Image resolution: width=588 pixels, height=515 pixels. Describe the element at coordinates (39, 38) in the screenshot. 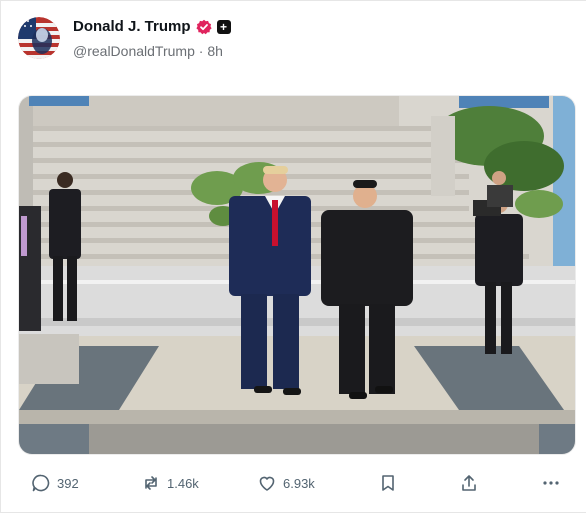

I see `avatar` at that location.